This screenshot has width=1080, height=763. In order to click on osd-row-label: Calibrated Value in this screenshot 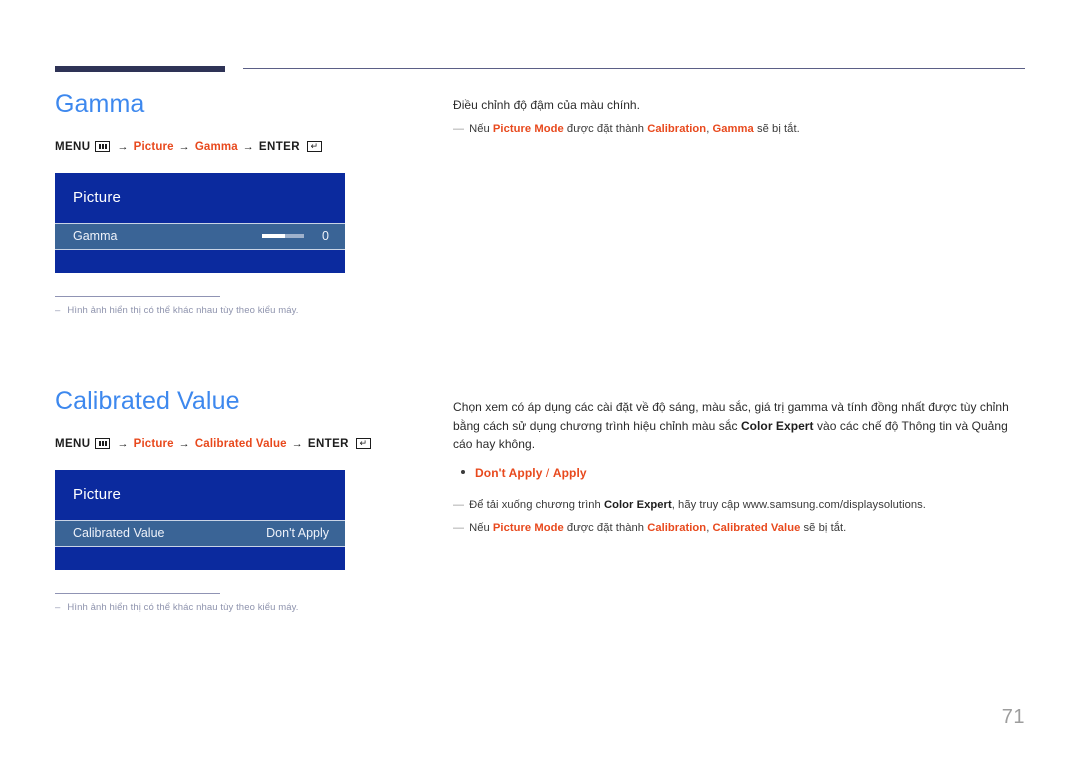, I will do `click(119, 533)`.